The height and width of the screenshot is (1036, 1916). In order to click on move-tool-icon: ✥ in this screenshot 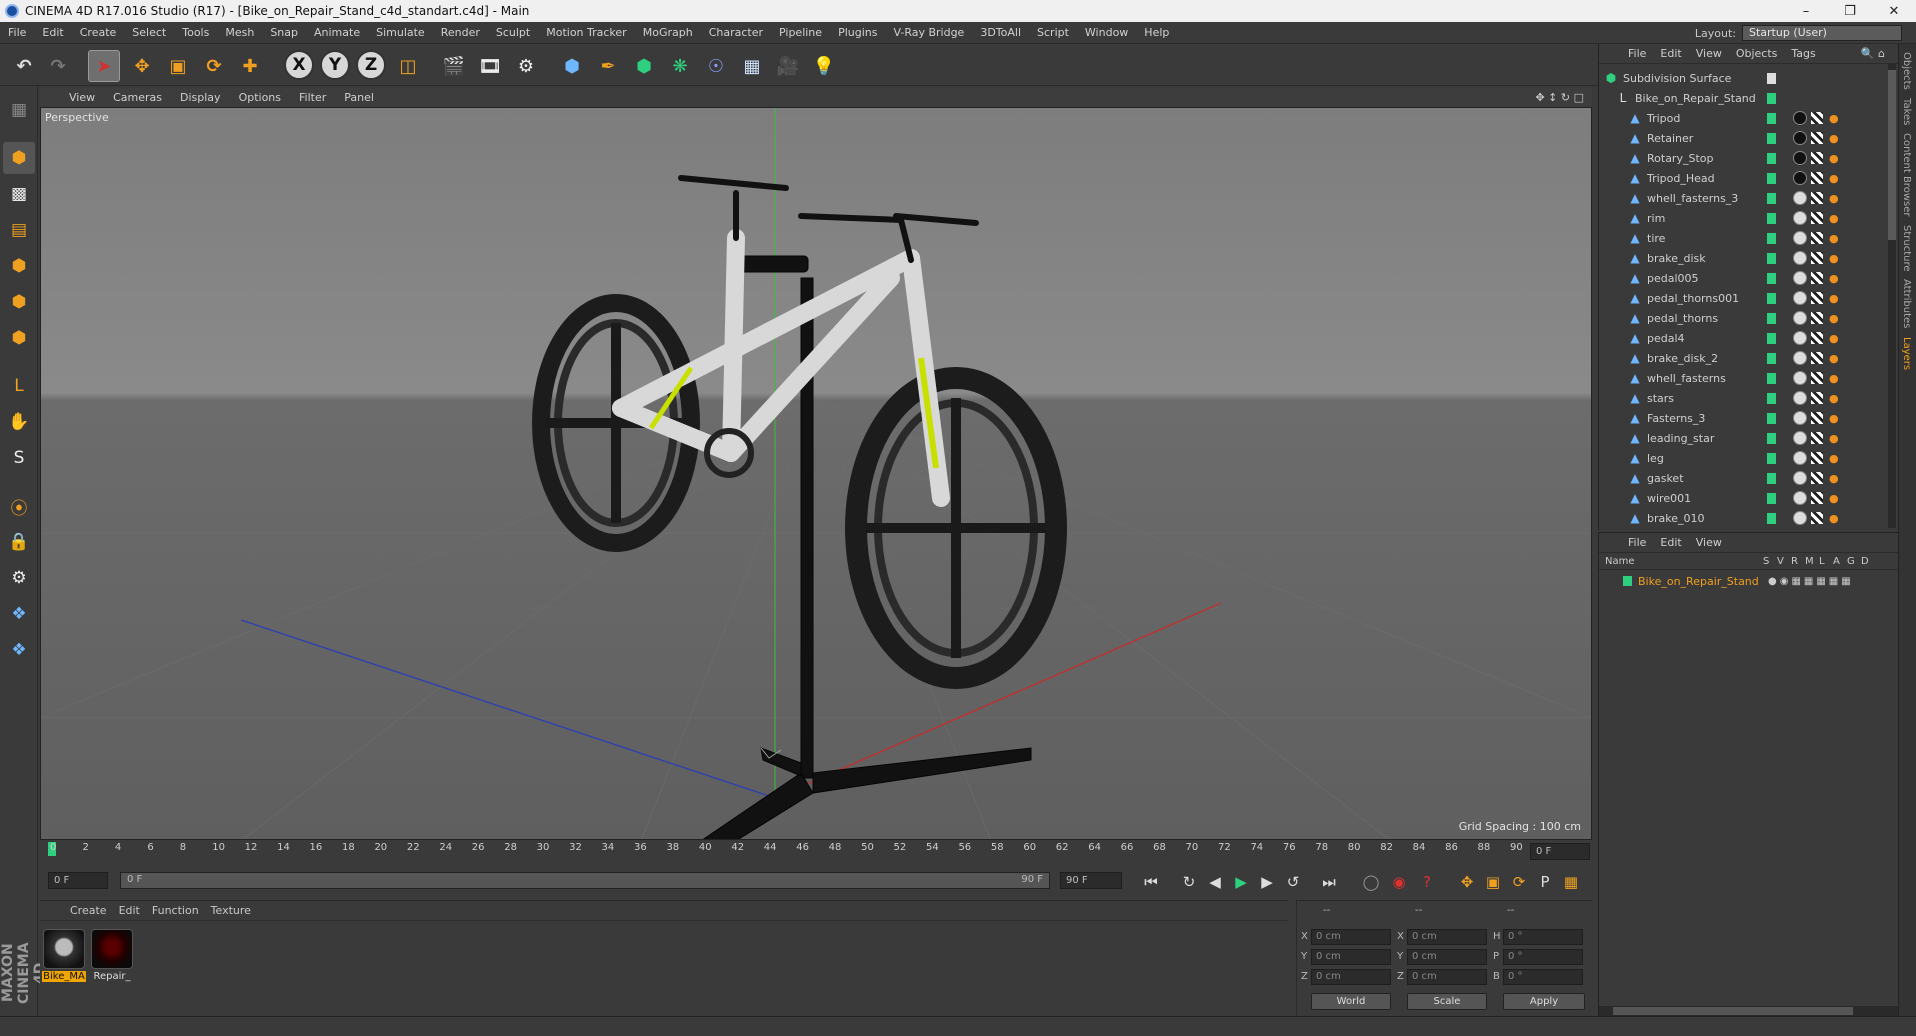, I will do `click(142, 66)`.